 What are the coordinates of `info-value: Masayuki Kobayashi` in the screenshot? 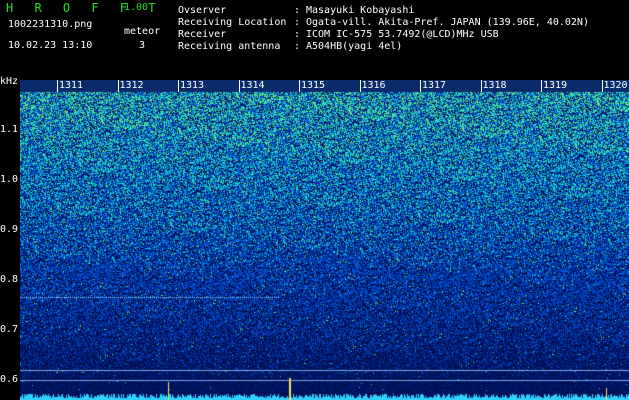 It's located at (360, 10).